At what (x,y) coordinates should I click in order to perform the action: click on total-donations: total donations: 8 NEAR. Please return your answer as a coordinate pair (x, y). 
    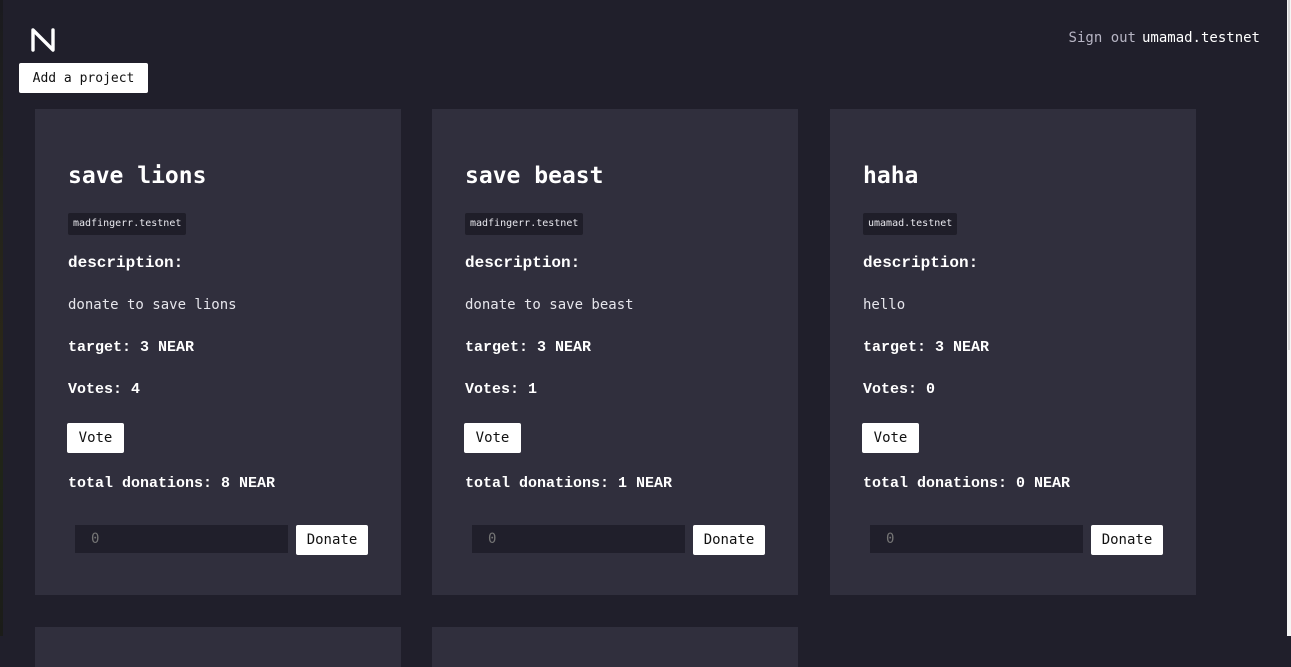
    Looking at the image, I should click on (172, 483).